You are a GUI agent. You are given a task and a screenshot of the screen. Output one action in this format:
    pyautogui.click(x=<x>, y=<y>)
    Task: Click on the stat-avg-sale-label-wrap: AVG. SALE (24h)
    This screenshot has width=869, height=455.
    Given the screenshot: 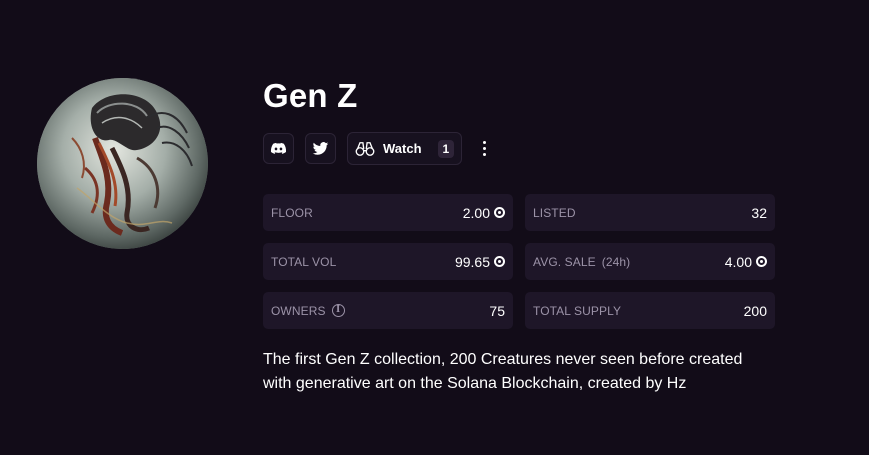 What is the action you would take?
    pyautogui.click(x=581, y=262)
    